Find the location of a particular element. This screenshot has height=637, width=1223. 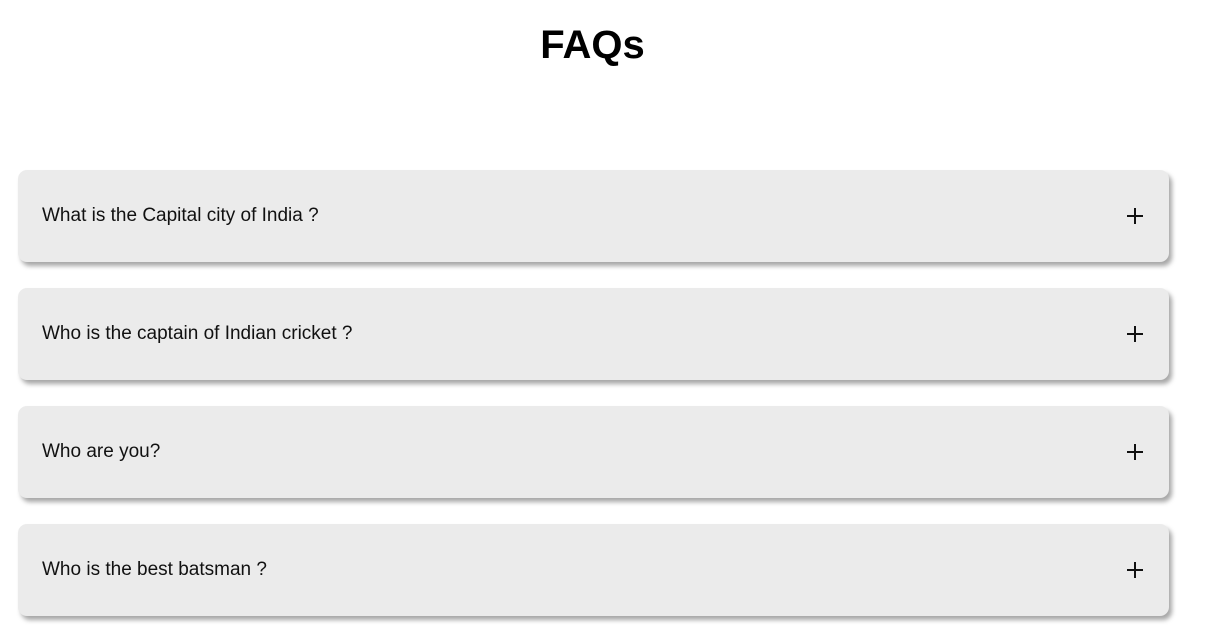

faq-item: What is the Capital city of India ? is located at coordinates (593, 216).